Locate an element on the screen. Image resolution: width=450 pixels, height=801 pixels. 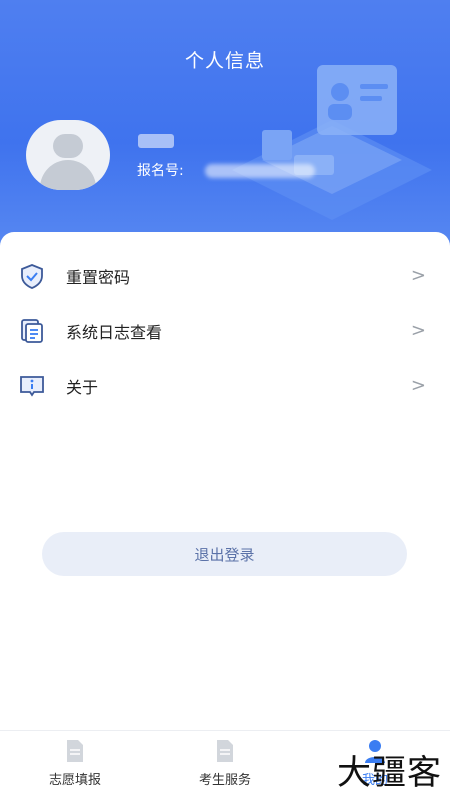
info-icon is located at coordinates (32, 386).